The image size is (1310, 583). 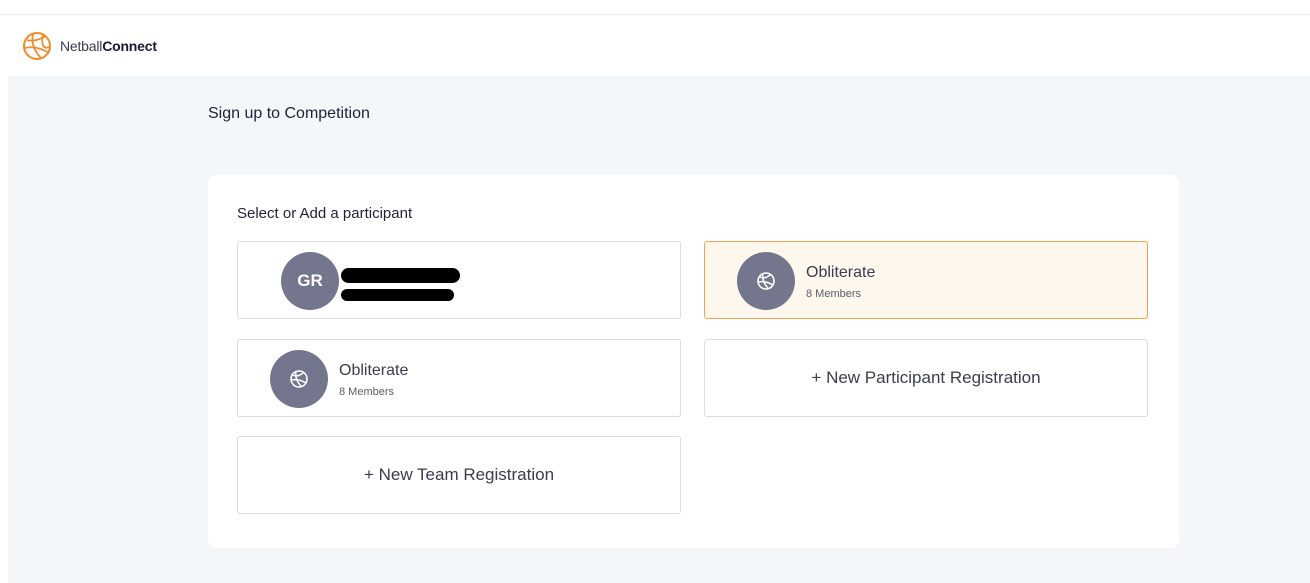 I want to click on team-card-selected: Obliterate 8 Members, so click(x=926, y=280).